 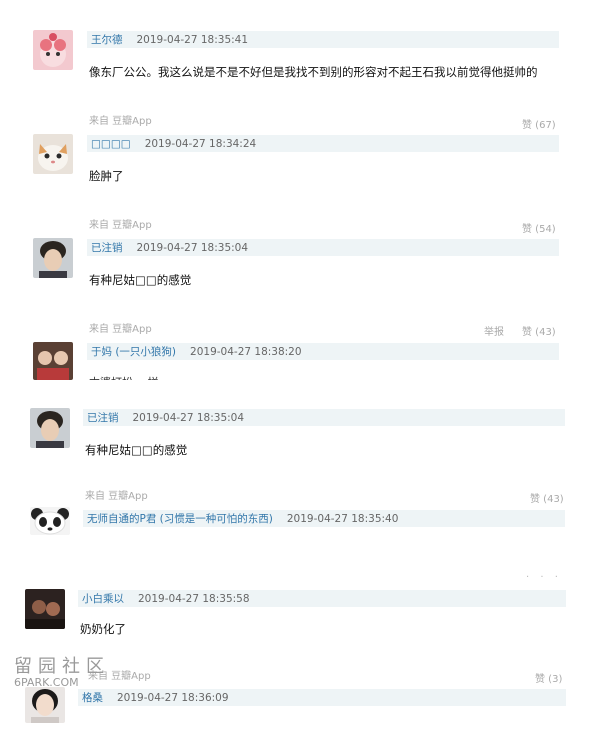 What do you see at coordinates (548, 677) in the screenshot?
I see `like-button: 赞 (3)` at bounding box center [548, 677].